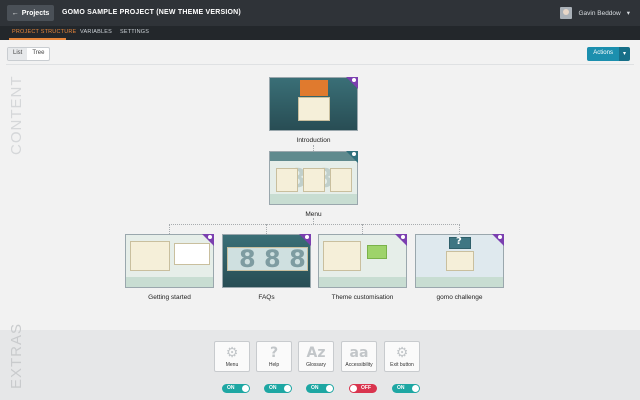 This screenshot has height=400, width=640. I want to click on projects-back-button: ← Projects, so click(30, 13).